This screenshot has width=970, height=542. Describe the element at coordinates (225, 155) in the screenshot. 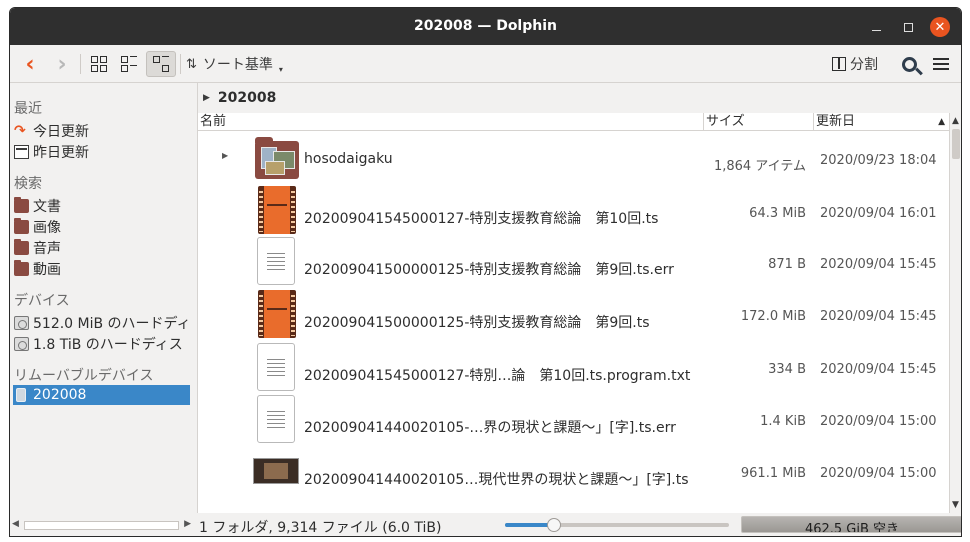

I see `expand-arrow-icon: ▶` at that location.